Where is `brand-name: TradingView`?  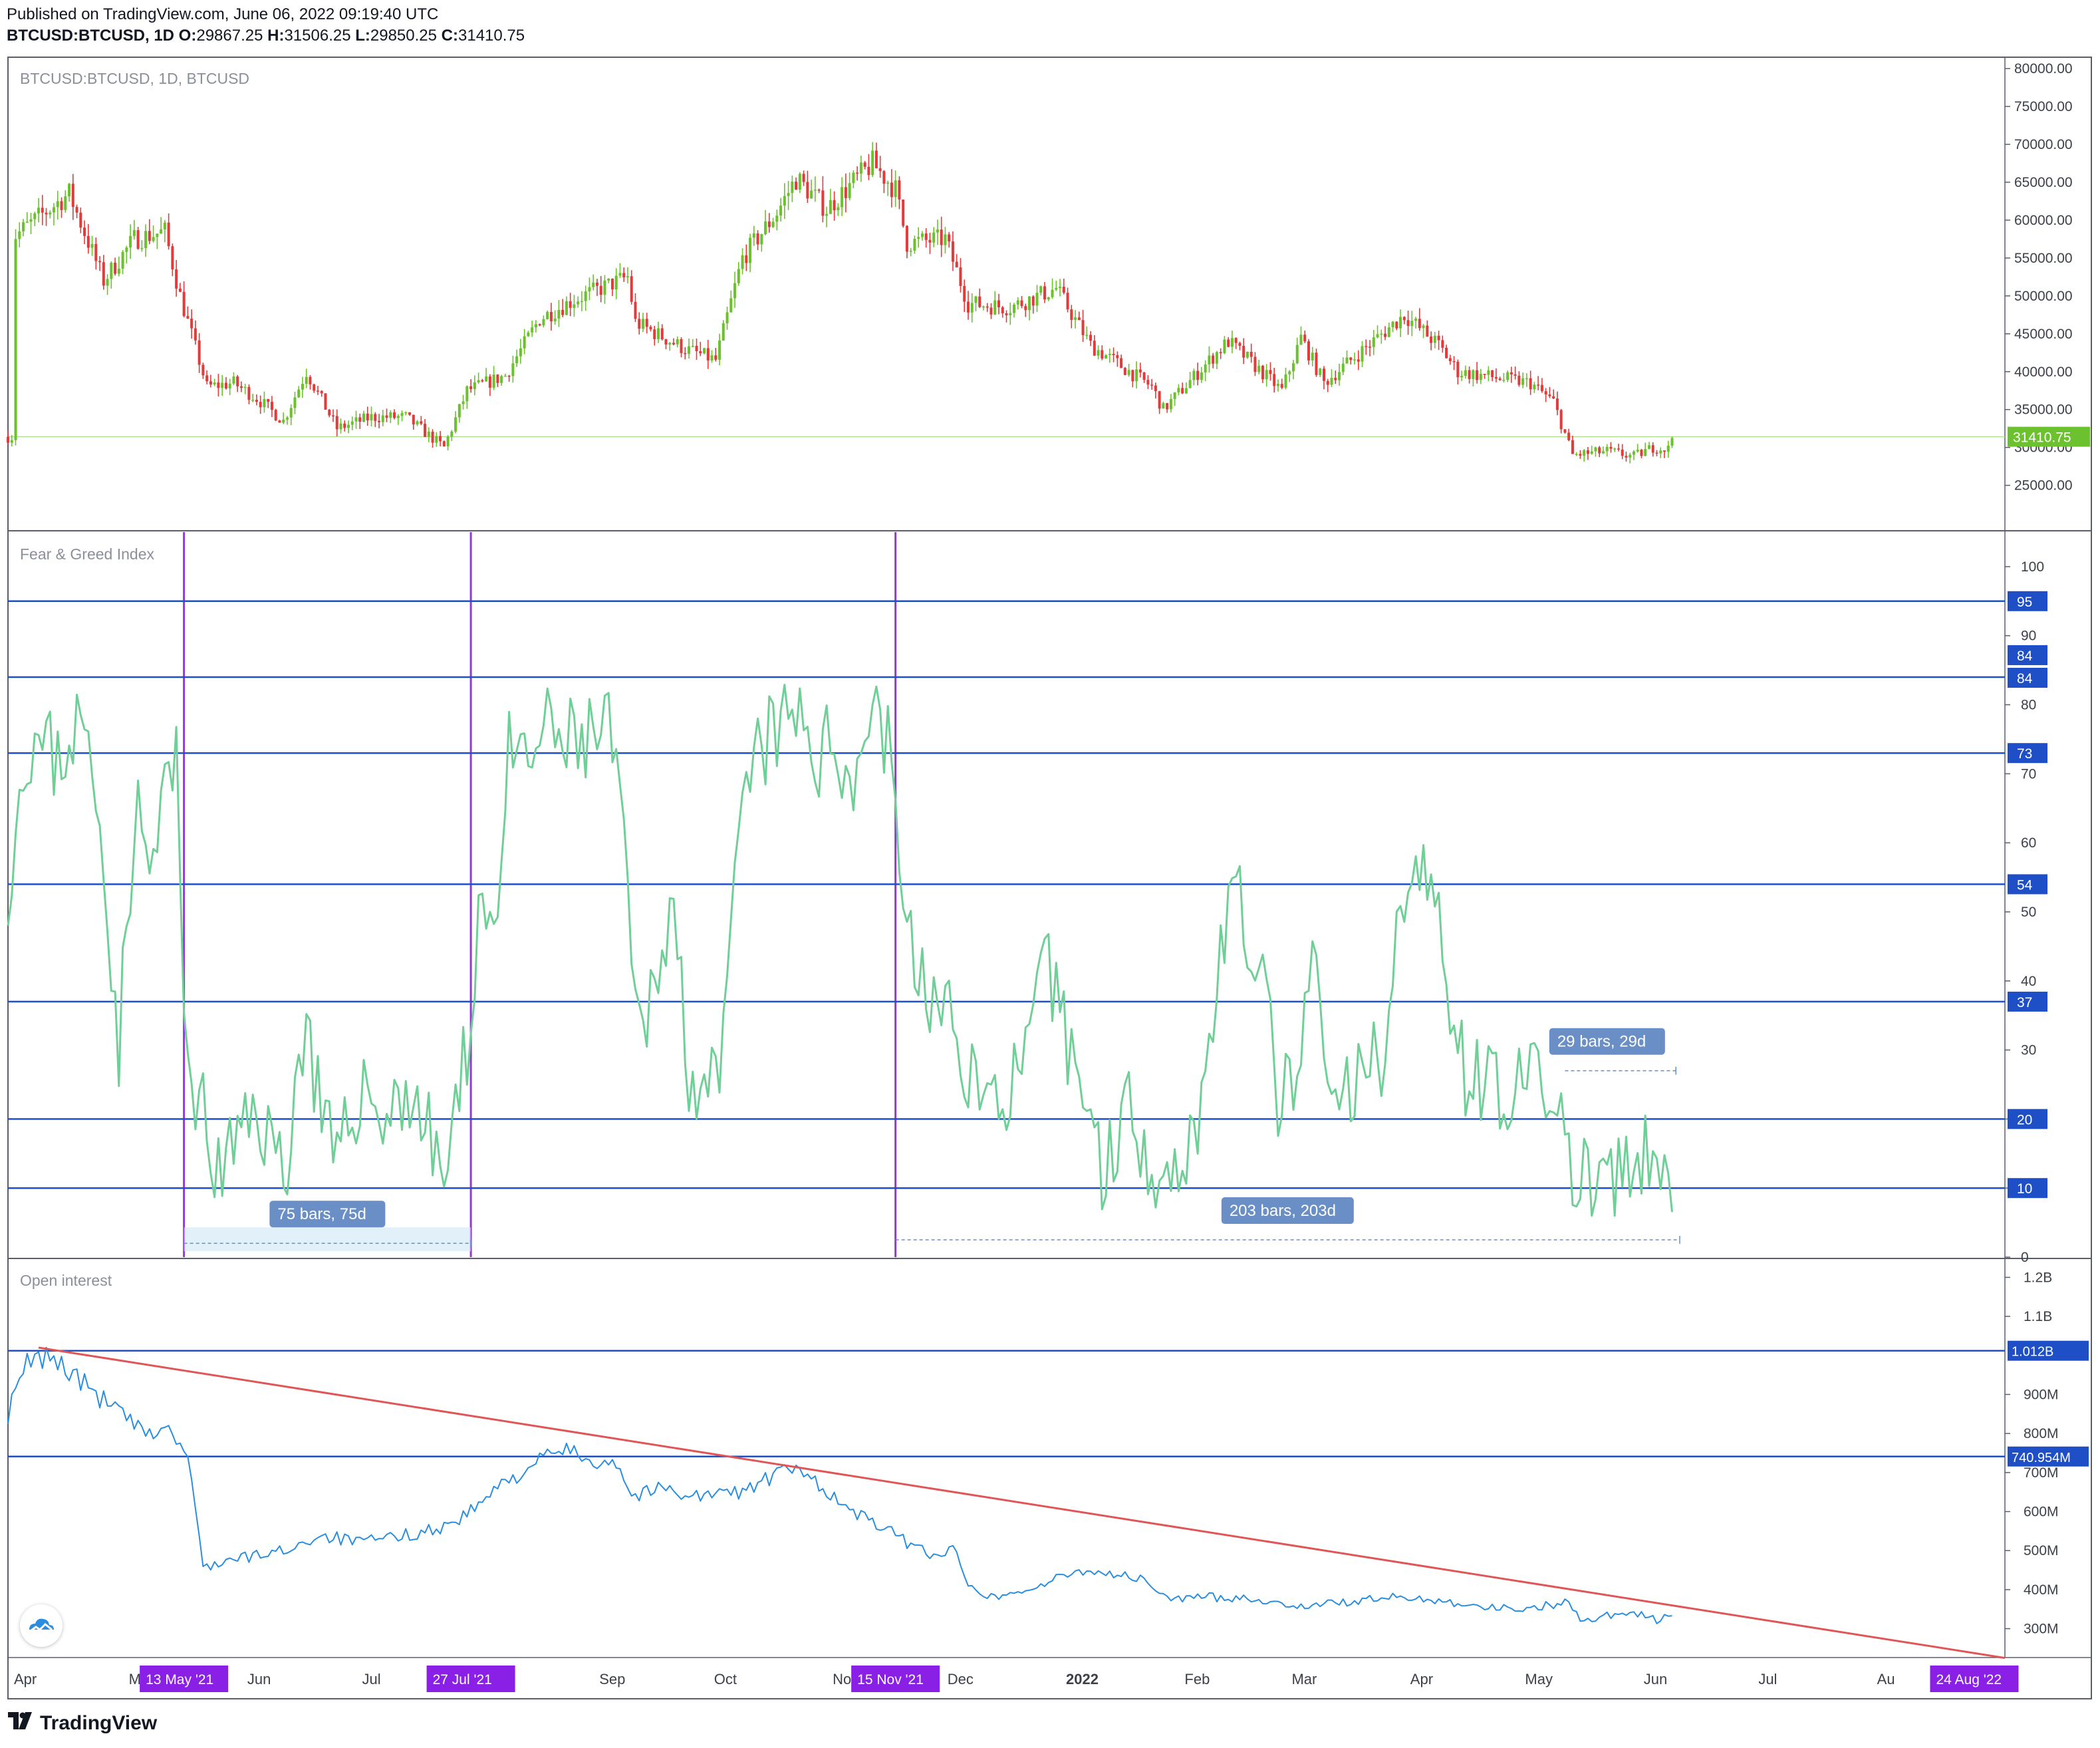
brand-name: TradingView is located at coordinates (99, 1723).